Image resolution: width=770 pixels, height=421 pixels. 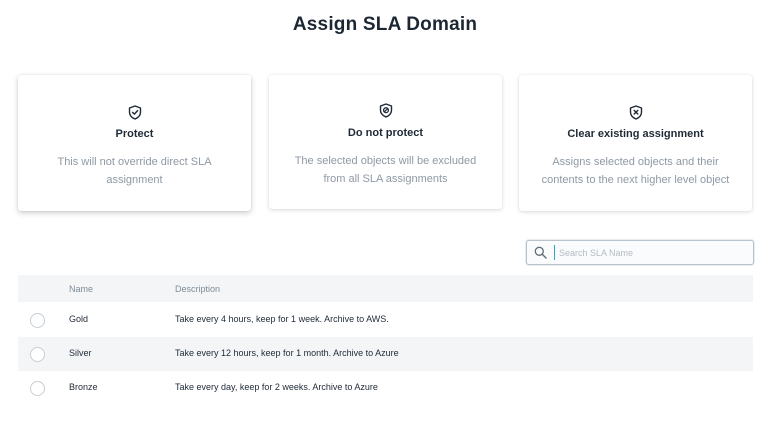 I want to click on search-icon, so click(x=540, y=252).